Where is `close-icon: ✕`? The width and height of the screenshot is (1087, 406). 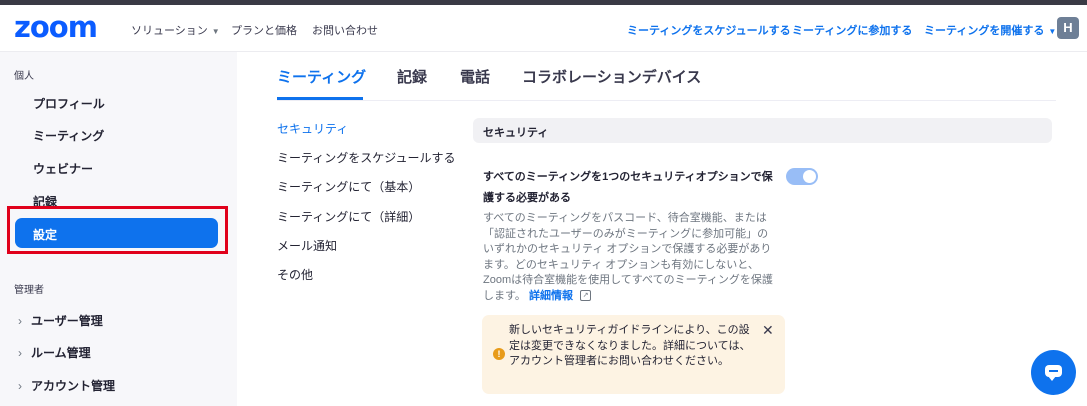
close-icon: ✕ is located at coordinates (768, 330).